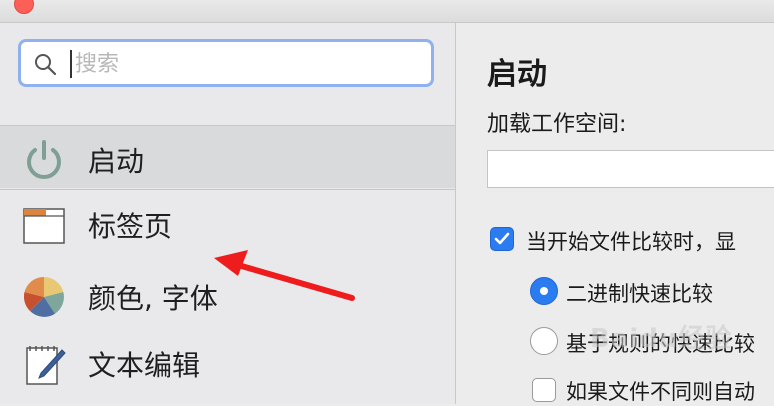 Image resolution: width=774 pixels, height=406 pixels. Describe the element at coordinates (153, 298) in the screenshot. I see `sidebar-item-label: 颜色, 字体` at that location.